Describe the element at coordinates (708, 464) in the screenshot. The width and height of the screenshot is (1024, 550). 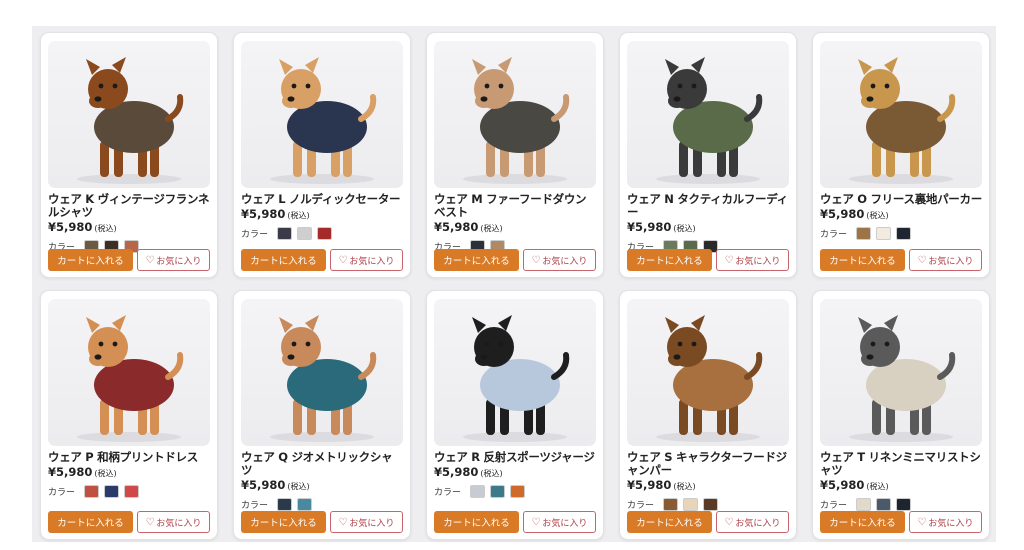
I see `product-name: ウェア S キャラクターフードジャンパー` at that location.